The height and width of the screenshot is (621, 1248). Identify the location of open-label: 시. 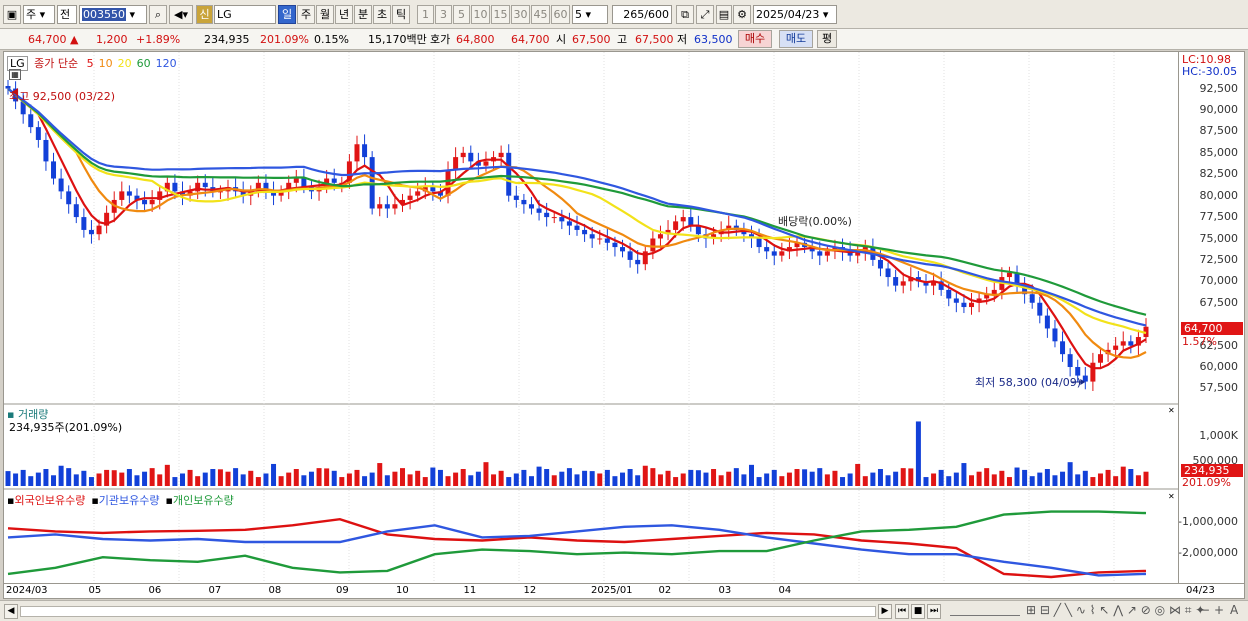
(561, 39).